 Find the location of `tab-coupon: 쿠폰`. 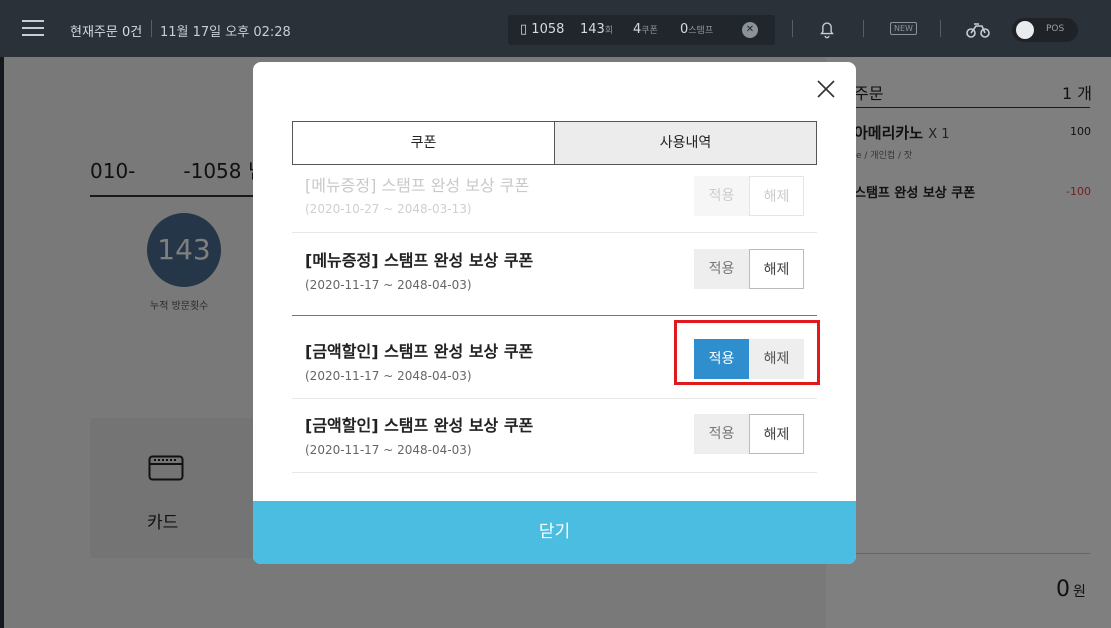

tab-coupon: 쿠폰 is located at coordinates (423, 143).